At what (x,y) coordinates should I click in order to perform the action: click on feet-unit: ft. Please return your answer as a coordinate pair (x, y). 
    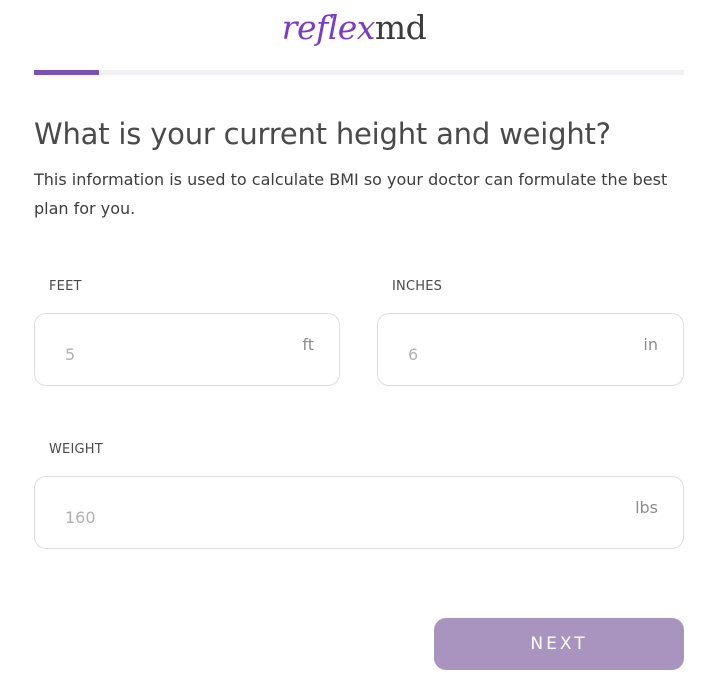
    Looking at the image, I should click on (308, 344).